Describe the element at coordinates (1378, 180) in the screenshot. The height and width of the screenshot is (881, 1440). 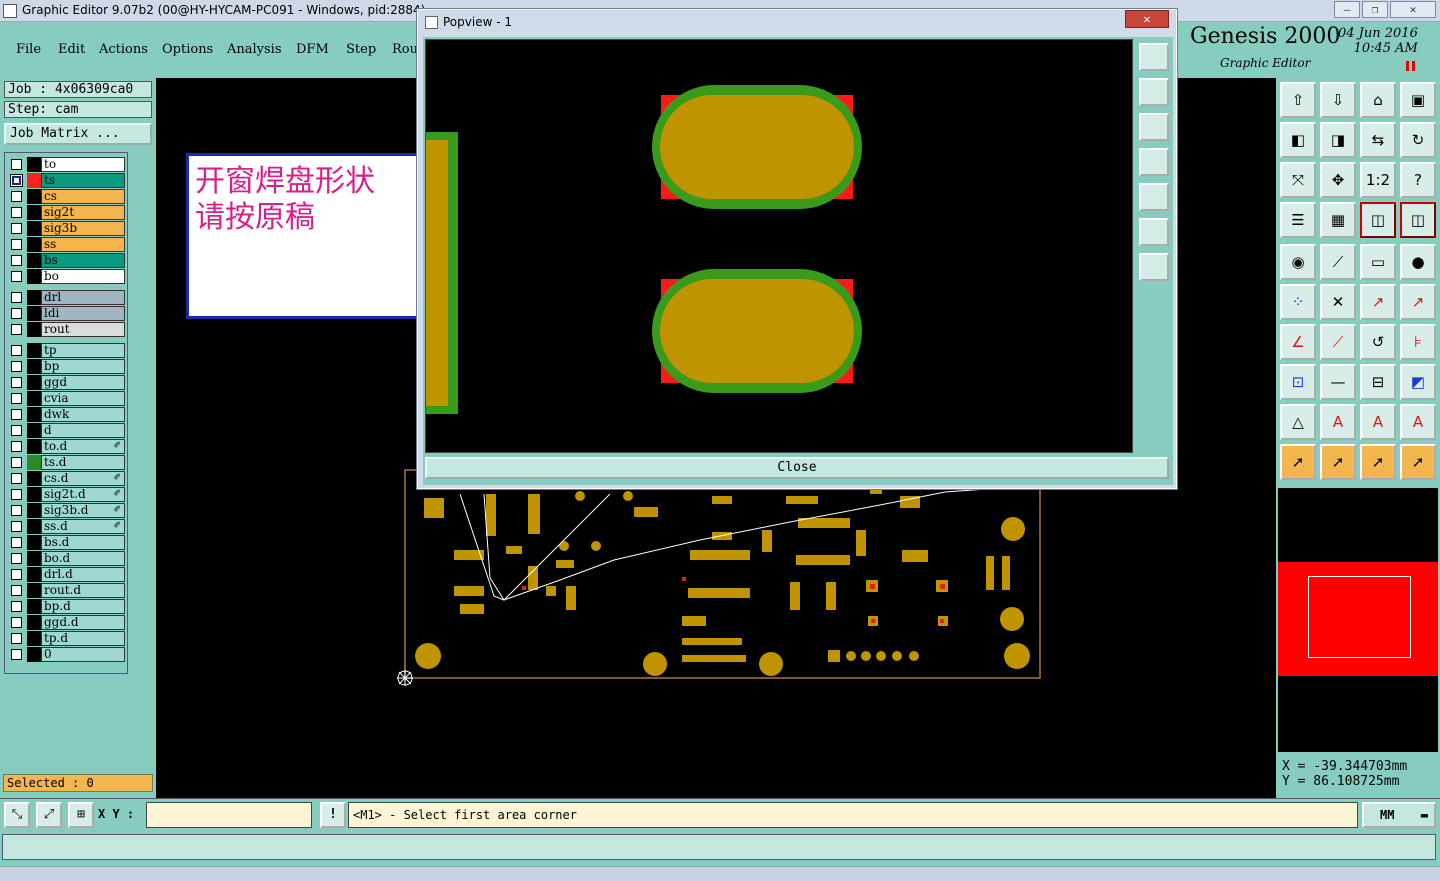
I see `ratio-icon: 1:2` at that location.